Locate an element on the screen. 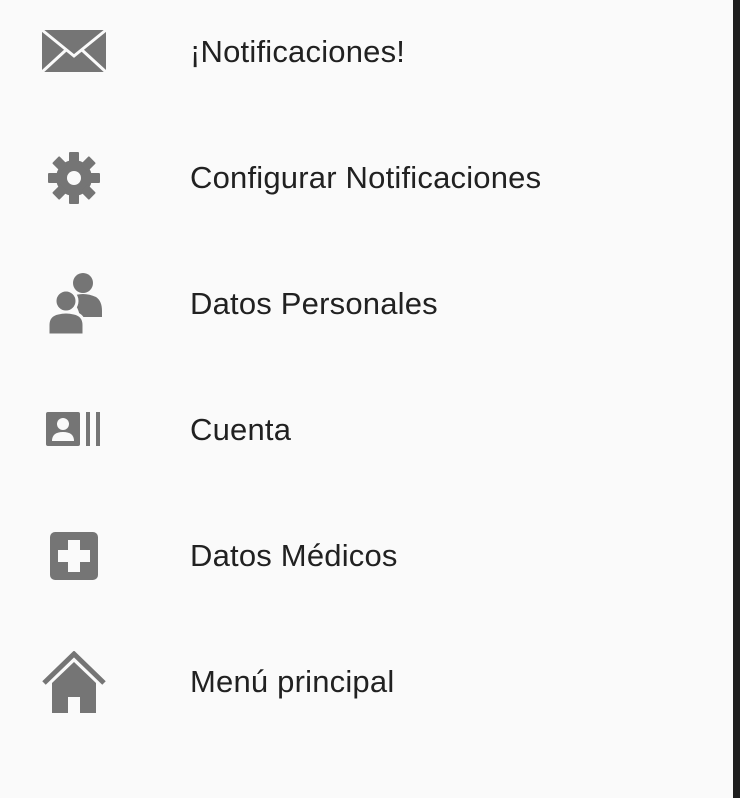 The height and width of the screenshot is (798, 740). medical-cross-icon is located at coordinates (74, 556).